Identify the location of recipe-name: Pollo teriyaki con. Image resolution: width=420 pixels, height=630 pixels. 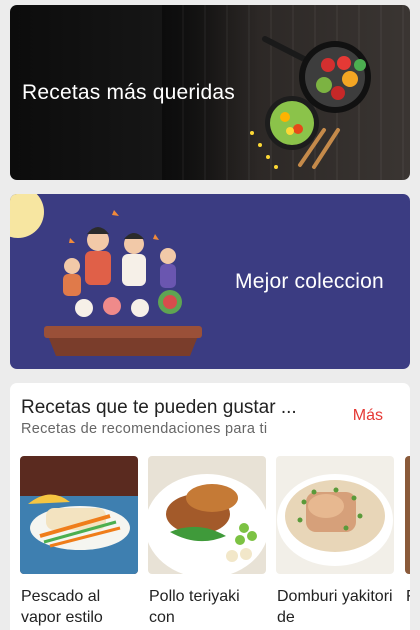
(208, 607).